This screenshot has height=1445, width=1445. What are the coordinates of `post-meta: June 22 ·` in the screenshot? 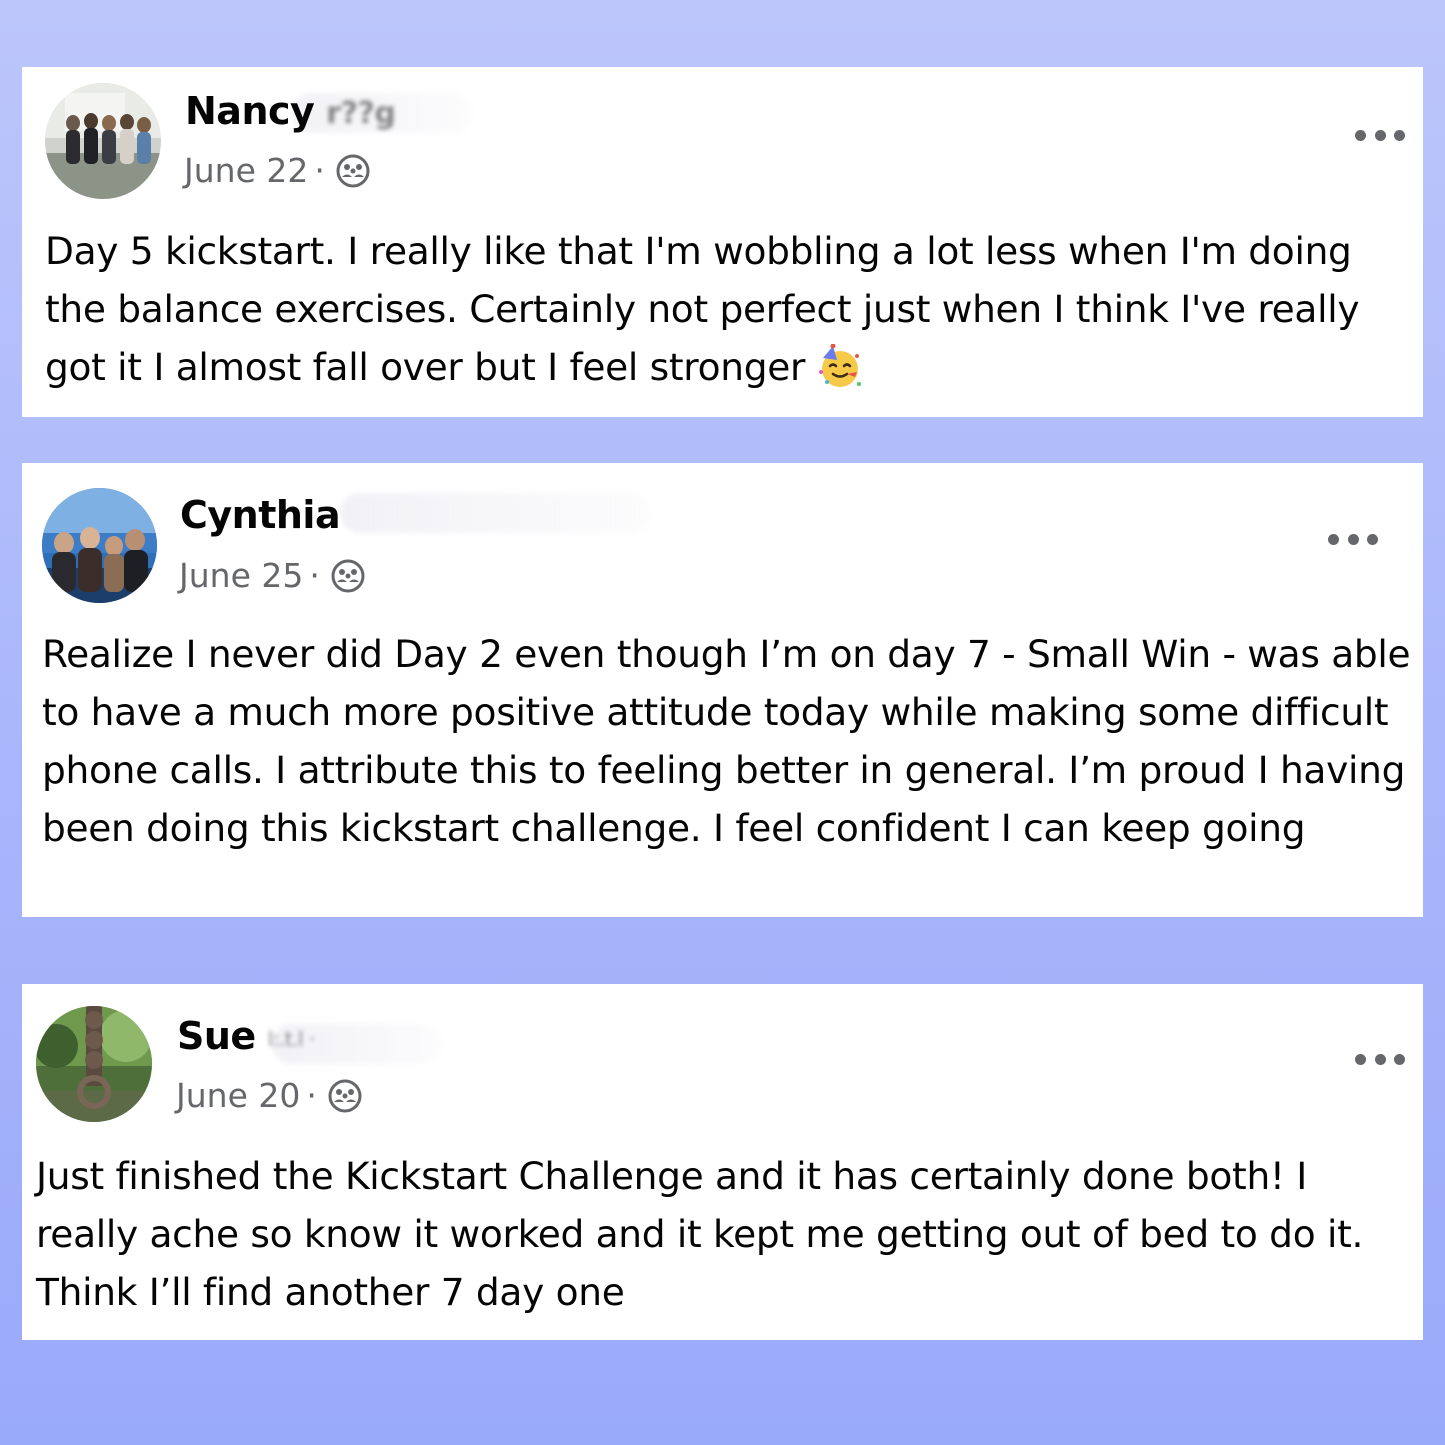 It's located at (277, 170).